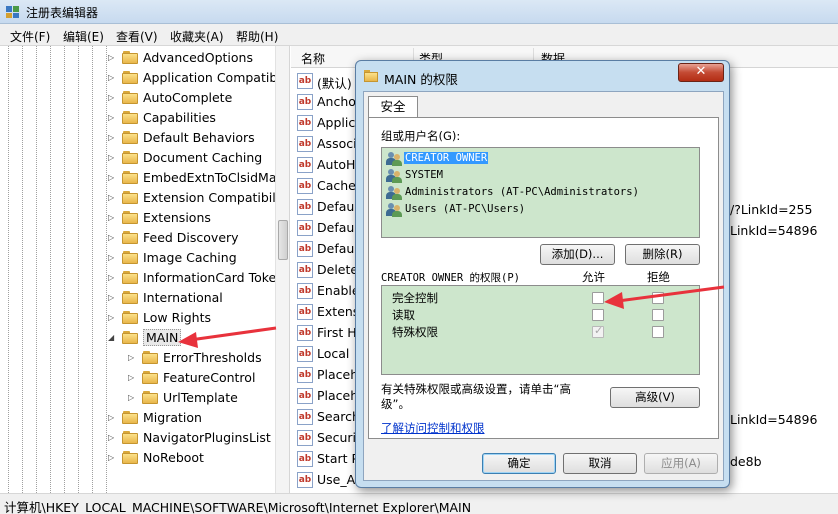 The width and height of the screenshot is (838, 514). Describe the element at coordinates (138, 78) in the screenshot. I see `tree-item: ▷ Application Compatib` at that location.